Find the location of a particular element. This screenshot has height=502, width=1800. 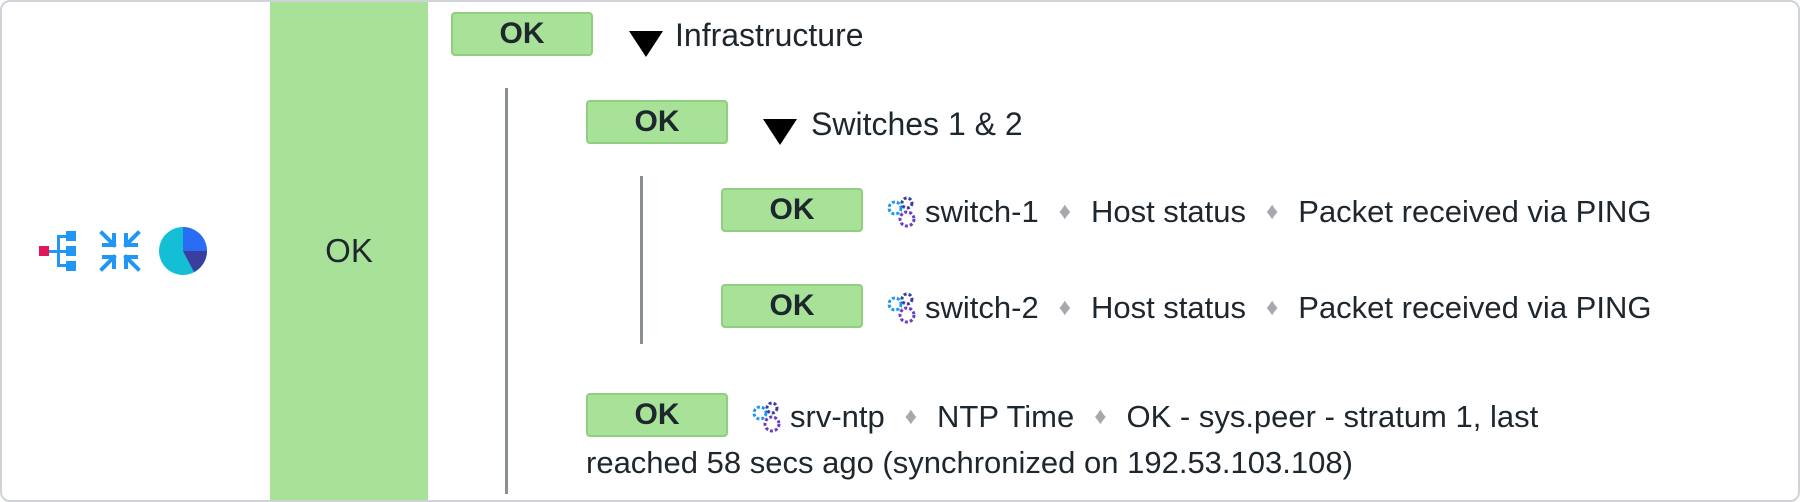

node-title-infrastructure: Infrastructure is located at coordinates (769, 35).